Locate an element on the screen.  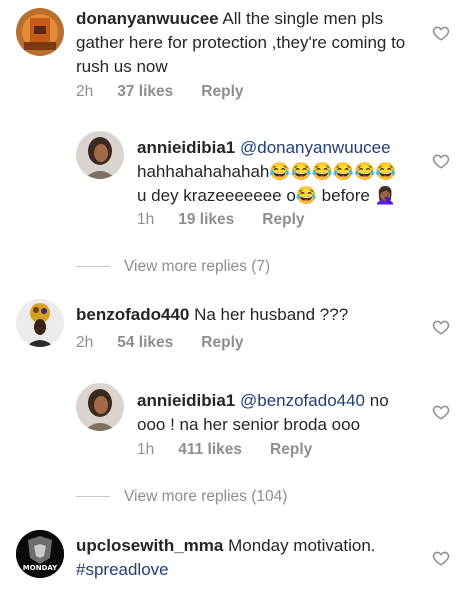
view-more-label: View more replies (7) is located at coordinates (197, 266).